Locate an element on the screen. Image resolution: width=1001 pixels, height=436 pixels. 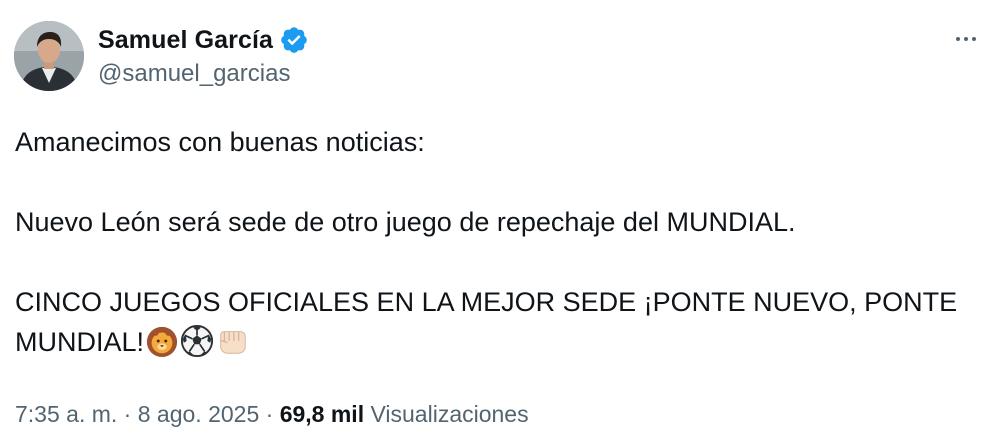
tweet-date: 8 ago. 2025 is located at coordinates (198, 414).